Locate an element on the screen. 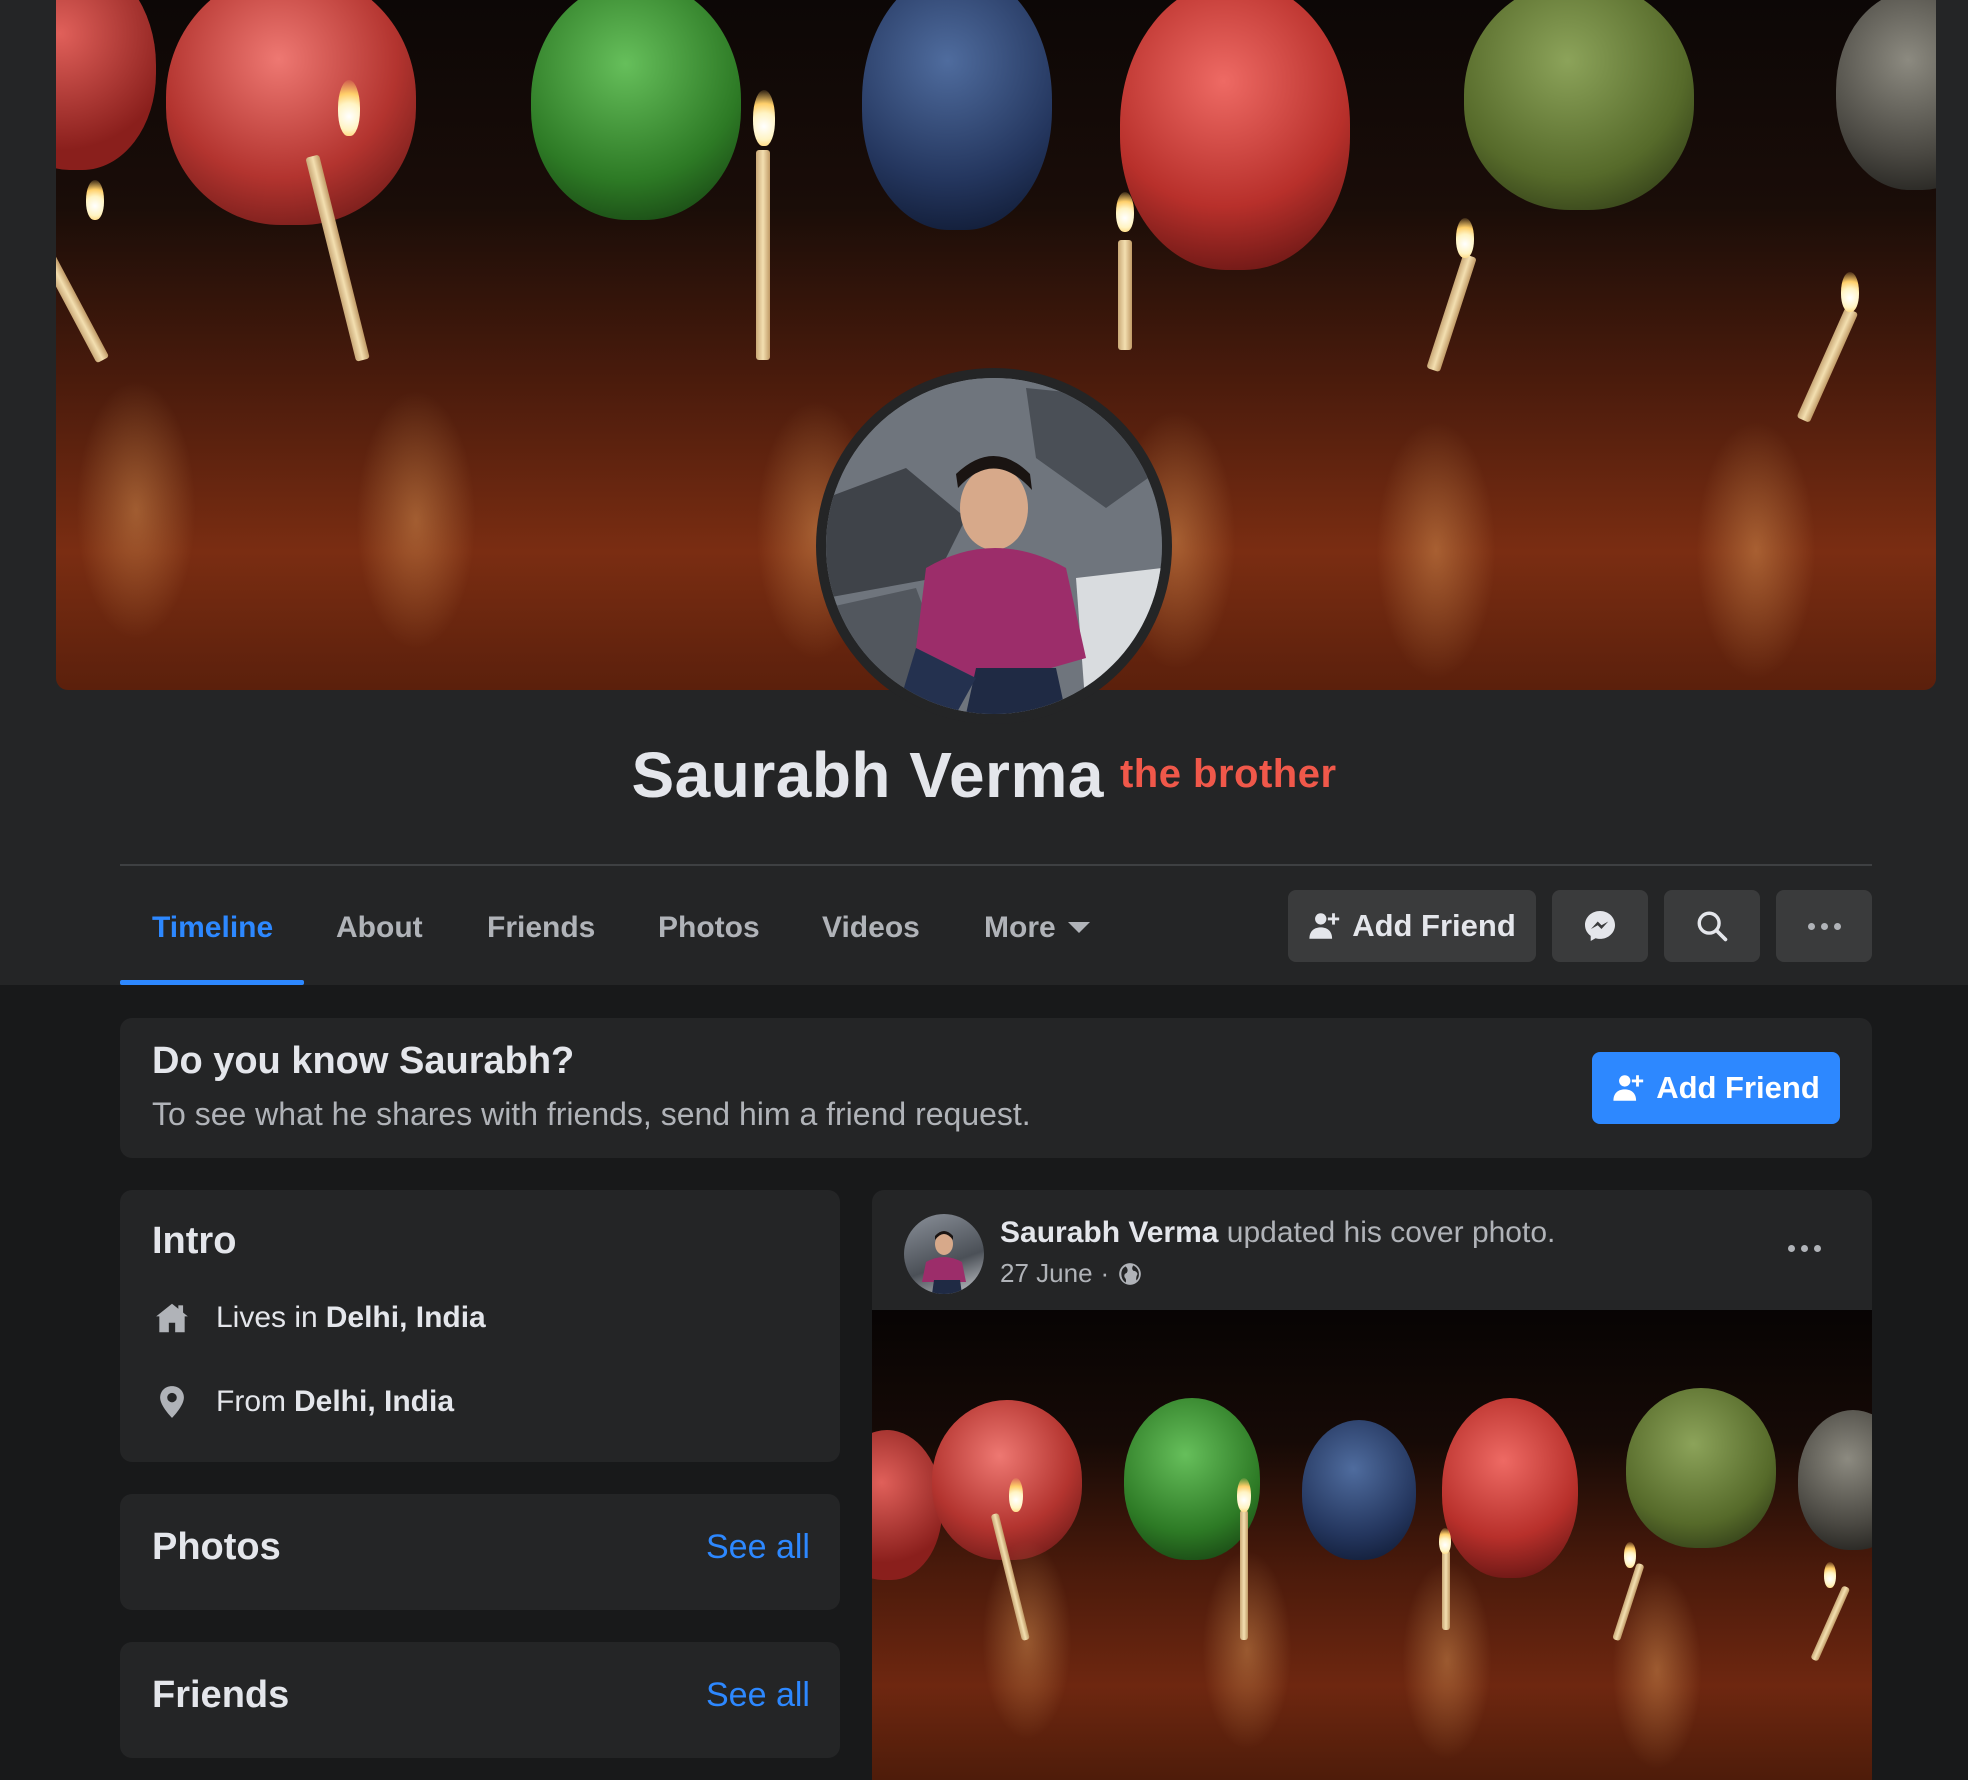 The height and width of the screenshot is (1780, 1968). intro-from-prefix: From is located at coordinates (251, 1401).